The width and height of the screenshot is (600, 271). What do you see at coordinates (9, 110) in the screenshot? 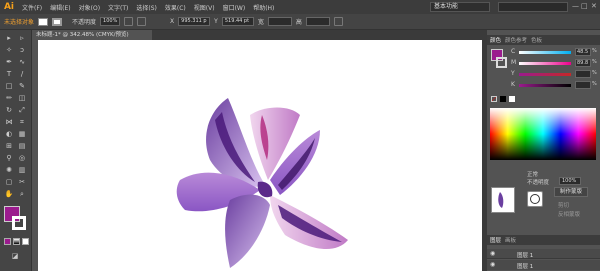
I see `rotate-tool-icon: ↻` at bounding box center [9, 110].